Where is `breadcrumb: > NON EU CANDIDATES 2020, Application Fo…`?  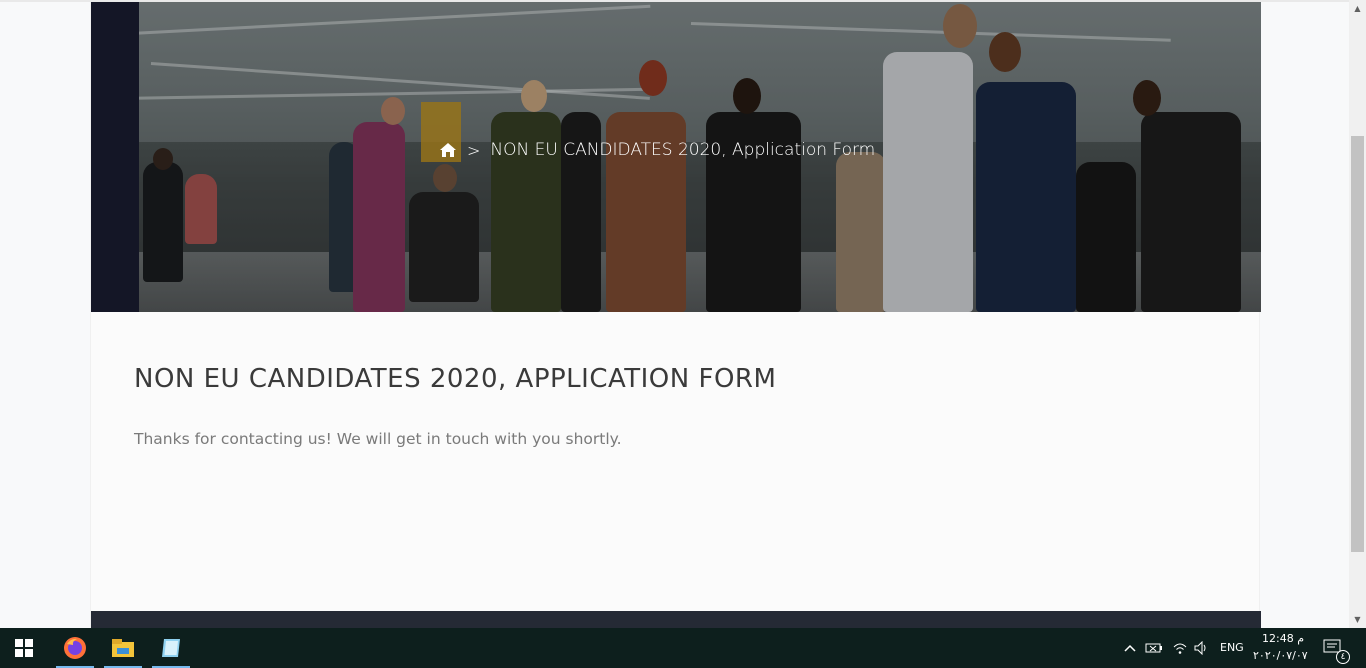
breadcrumb: > NON EU CANDIDATES 2020, Application Fo… is located at coordinates (657, 150).